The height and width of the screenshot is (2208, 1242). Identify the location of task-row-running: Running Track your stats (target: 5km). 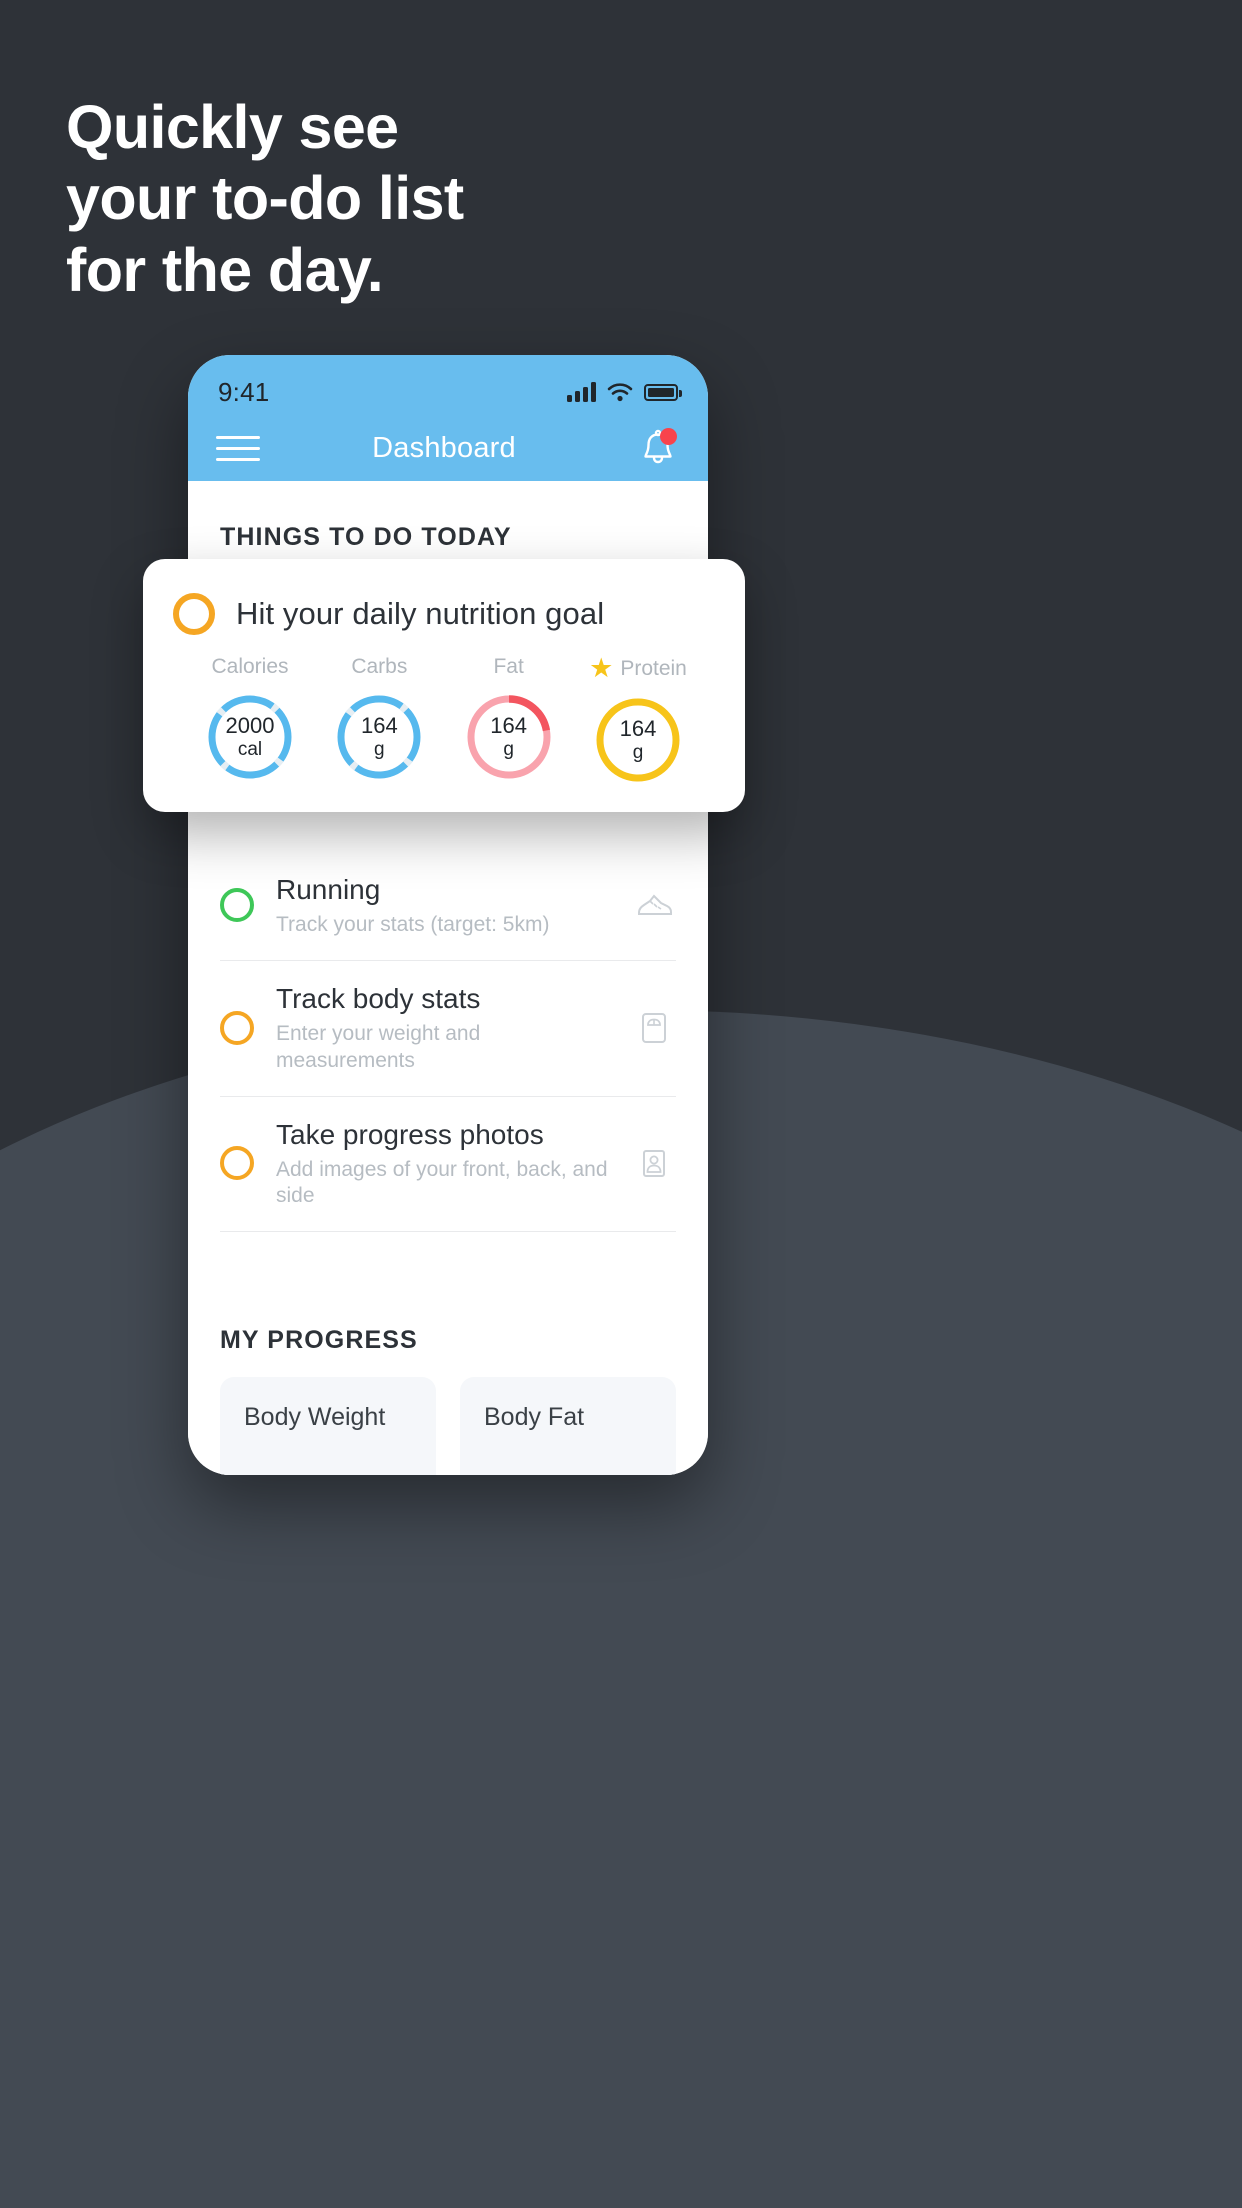
(448, 907).